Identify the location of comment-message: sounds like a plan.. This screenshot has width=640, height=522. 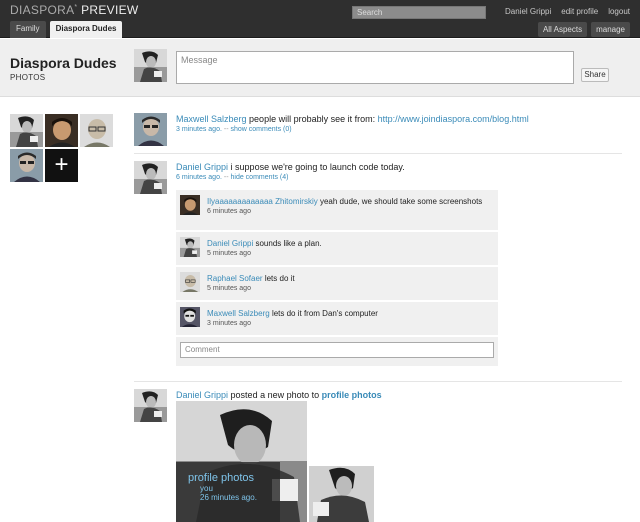
(288, 243).